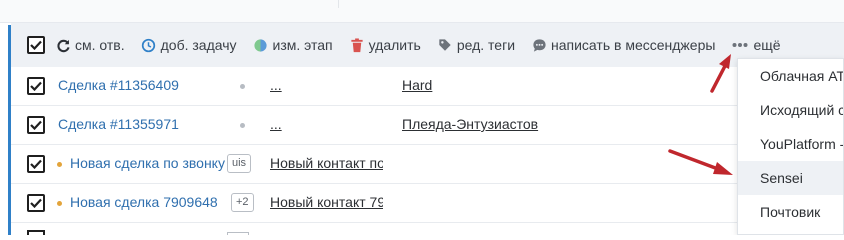 This screenshot has width=844, height=240. I want to click on annotation-arrow-sensei, so click(700, 162).